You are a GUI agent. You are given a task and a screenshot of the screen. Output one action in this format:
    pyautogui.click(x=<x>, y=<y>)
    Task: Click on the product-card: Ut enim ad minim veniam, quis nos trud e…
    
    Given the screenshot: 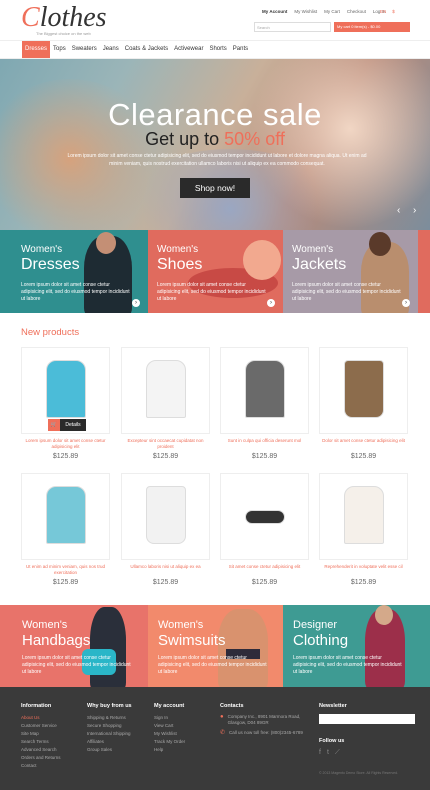 What is the action you would take?
    pyautogui.click(x=65, y=529)
    